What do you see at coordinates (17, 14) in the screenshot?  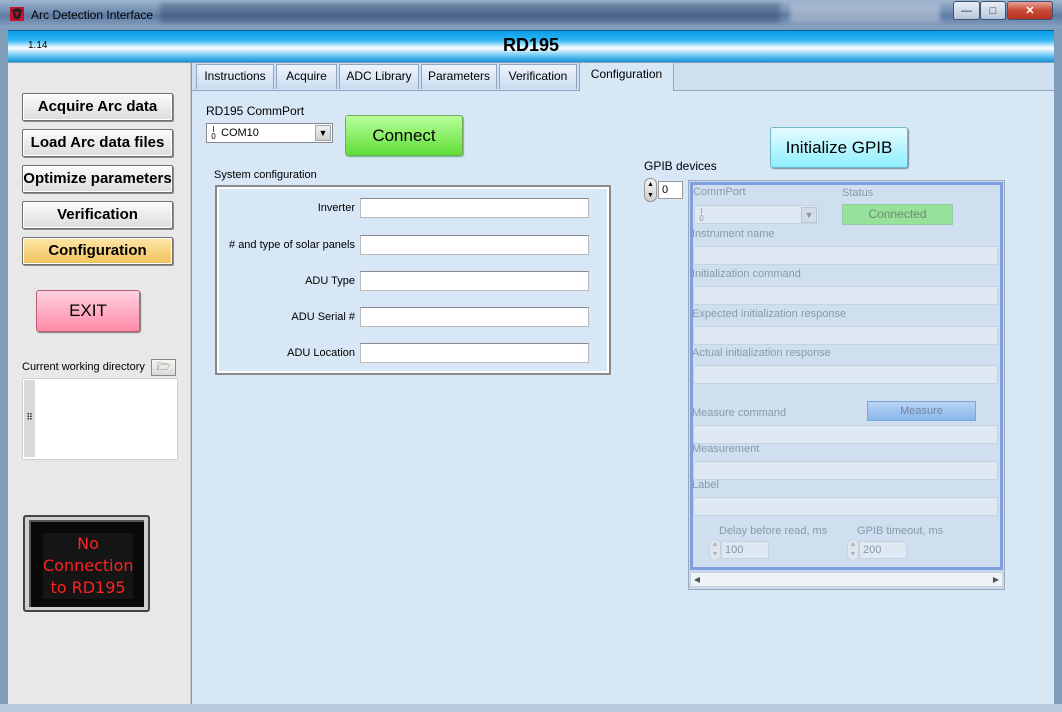 I see `app-logo-icon` at bounding box center [17, 14].